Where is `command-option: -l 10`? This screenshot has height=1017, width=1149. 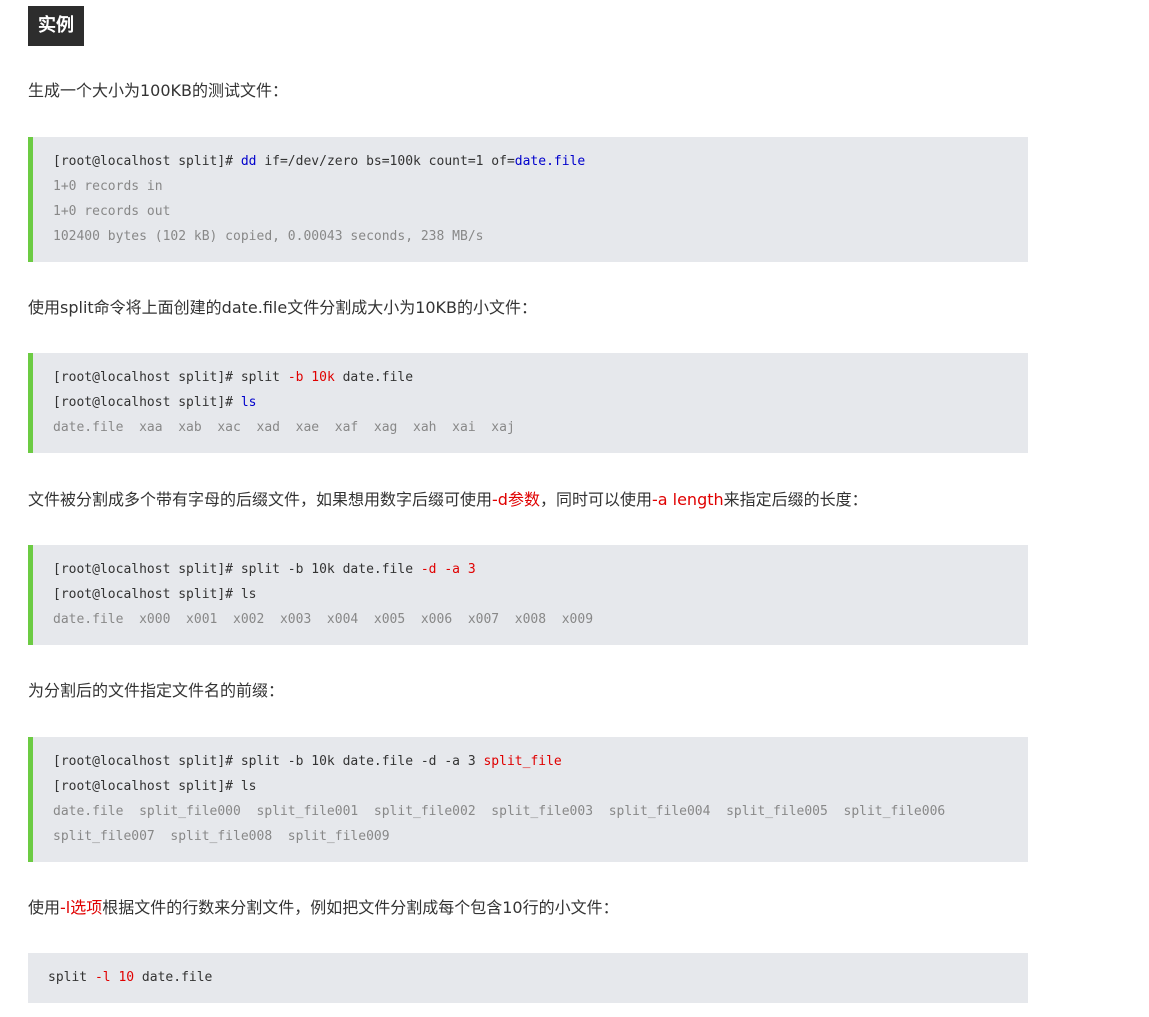 command-option: -l 10 is located at coordinates (114, 977).